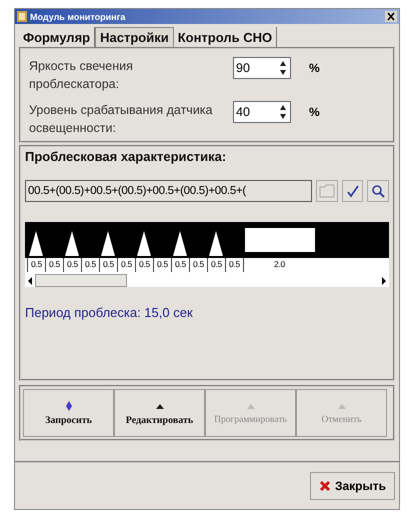 The width and height of the screenshot is (407, 516). Describe the element at coordinates (109, 312) in the screenshot. I see `period-text: Период проблеска: 15,0 сек` at that location.